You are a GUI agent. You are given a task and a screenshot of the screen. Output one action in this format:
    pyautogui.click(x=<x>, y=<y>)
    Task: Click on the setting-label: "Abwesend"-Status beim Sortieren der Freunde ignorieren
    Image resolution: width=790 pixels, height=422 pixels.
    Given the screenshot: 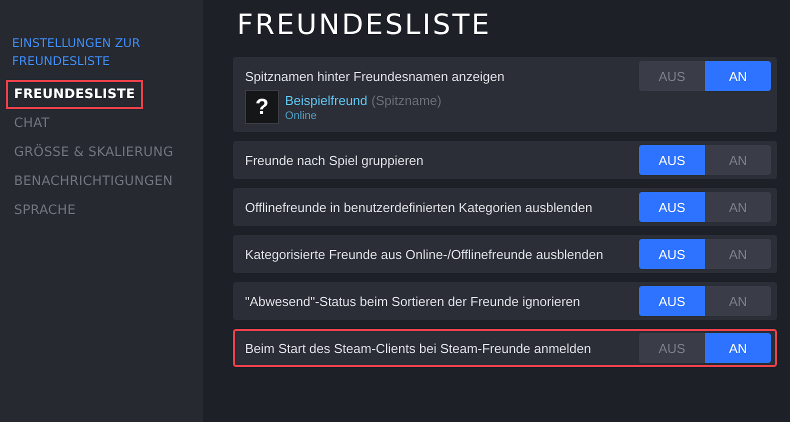 What is the action you would take?
    pyautogui.click(x=412, y=301)
    